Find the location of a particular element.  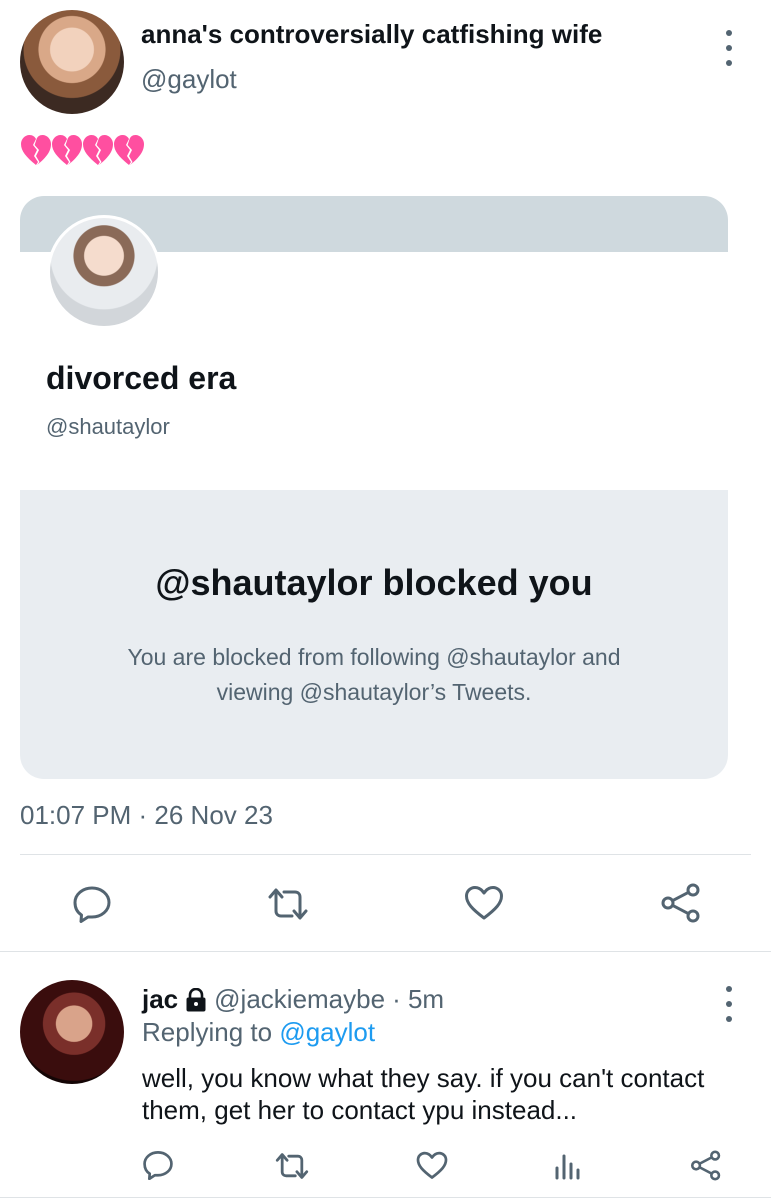

reply-header: jac @jackiemaybe · 5m is located at coordinates (293, 999).